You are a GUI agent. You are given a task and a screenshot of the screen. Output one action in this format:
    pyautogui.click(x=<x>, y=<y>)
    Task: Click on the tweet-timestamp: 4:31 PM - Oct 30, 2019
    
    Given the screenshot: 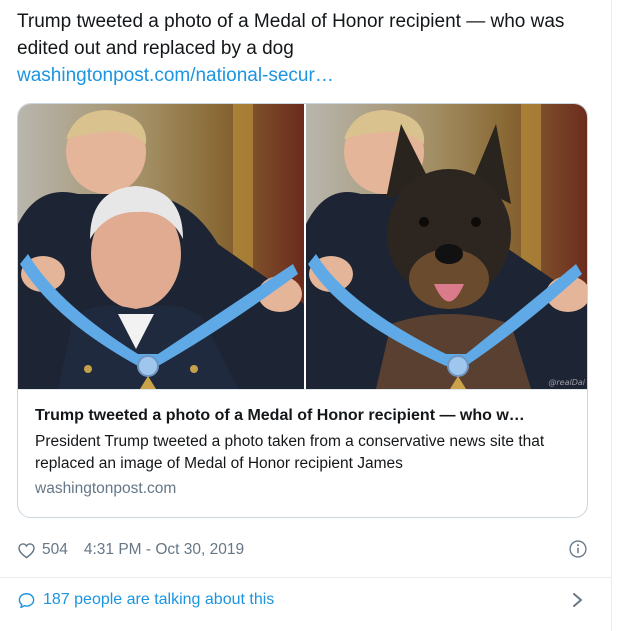 What is the action you would take?
    pyautogui.click(x=164, y=550)
    